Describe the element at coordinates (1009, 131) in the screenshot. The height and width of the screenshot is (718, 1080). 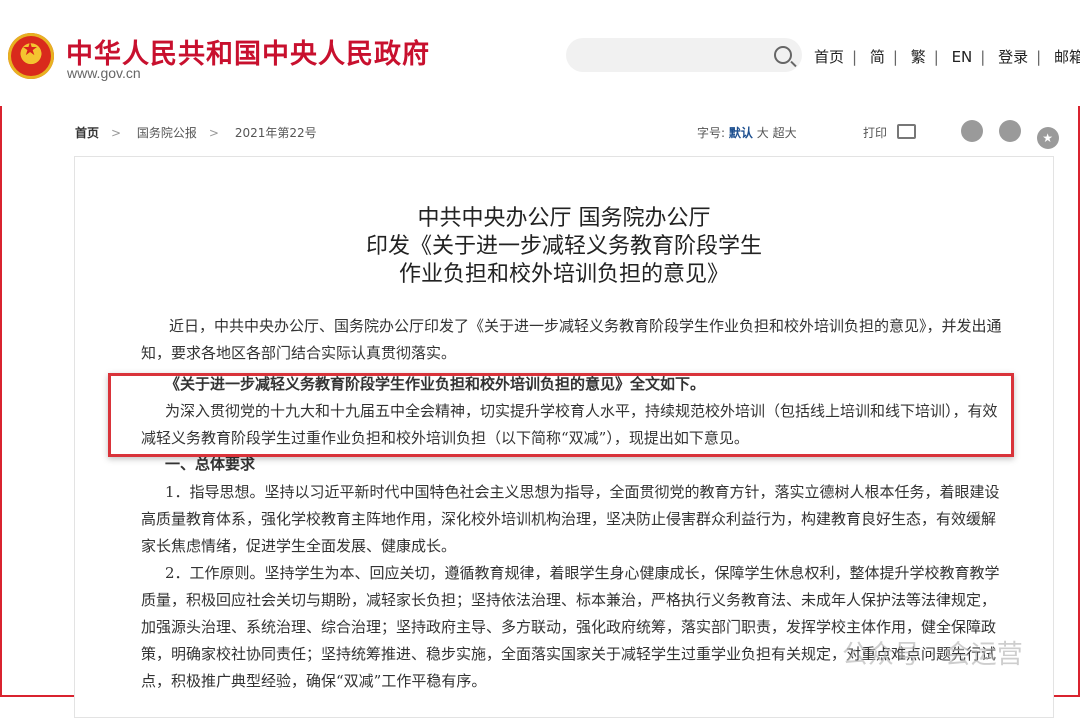
I see `wechat-icon` at that location.